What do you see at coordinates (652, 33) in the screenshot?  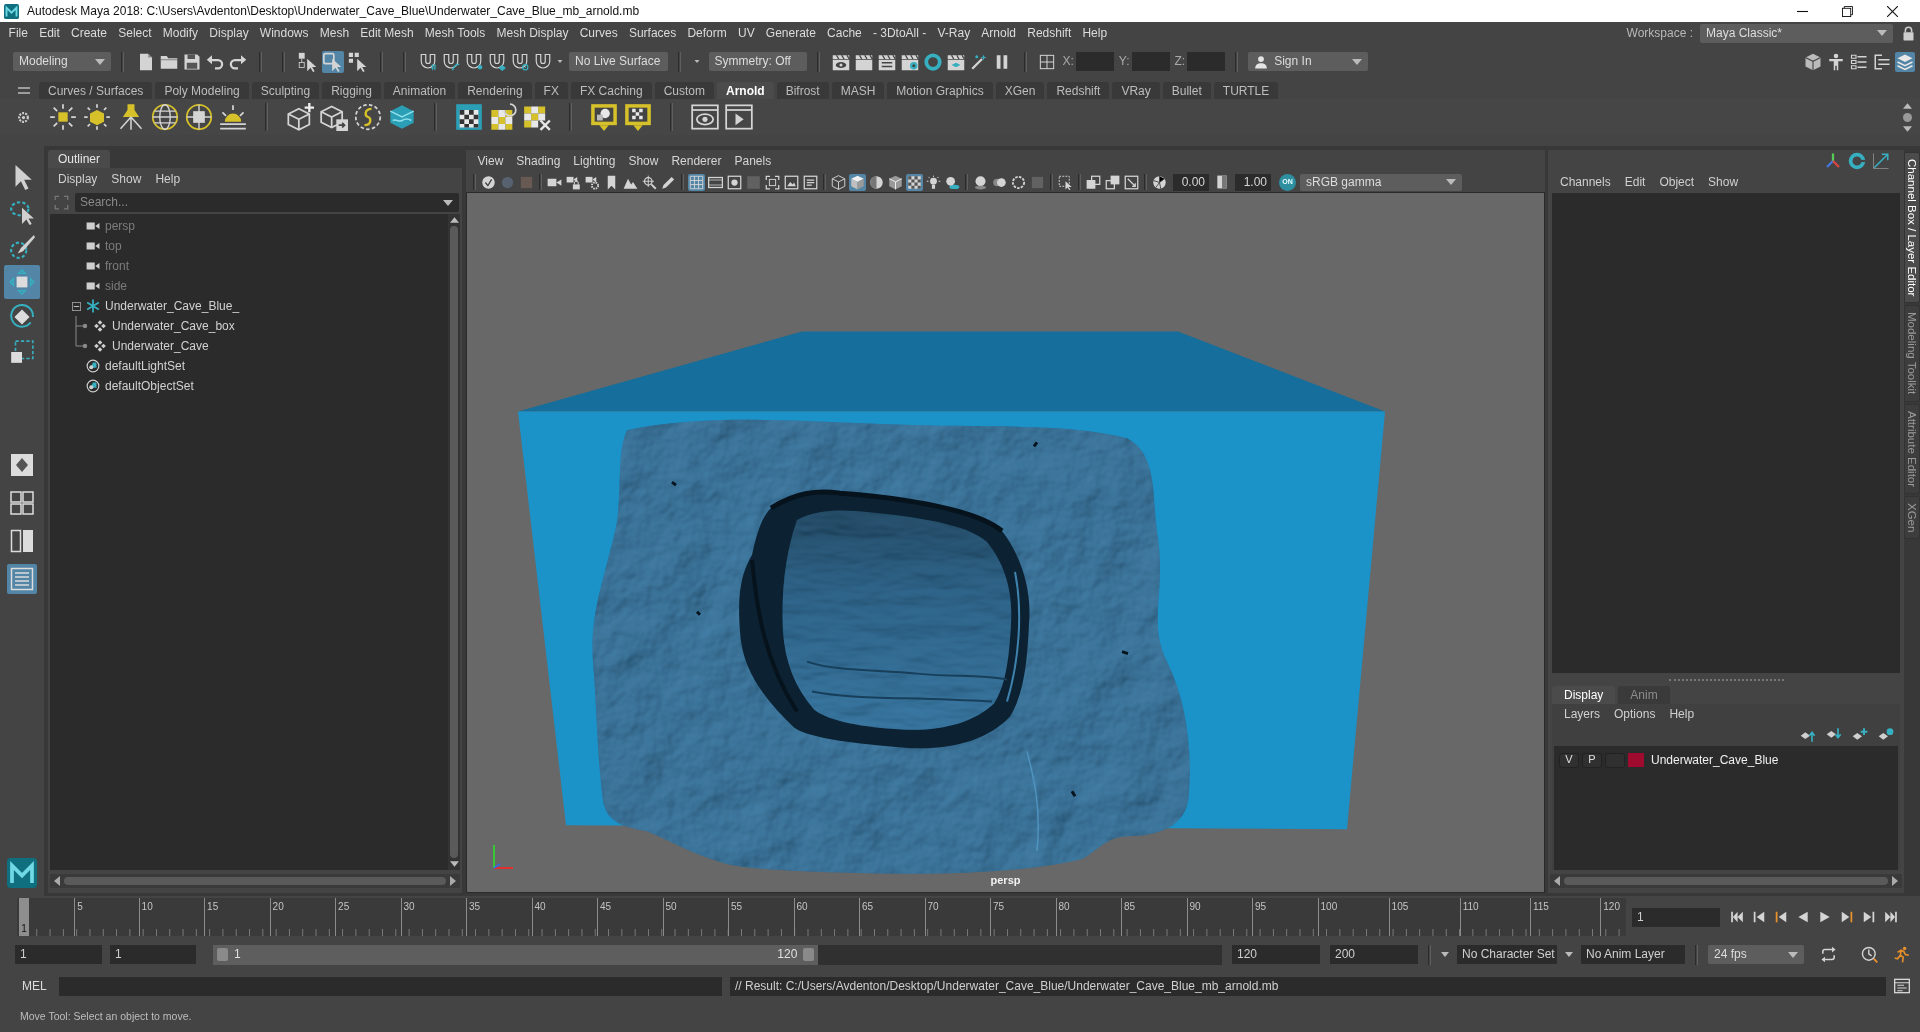 I see `menu-item: Surfaces` at bounding box center [652, 33].